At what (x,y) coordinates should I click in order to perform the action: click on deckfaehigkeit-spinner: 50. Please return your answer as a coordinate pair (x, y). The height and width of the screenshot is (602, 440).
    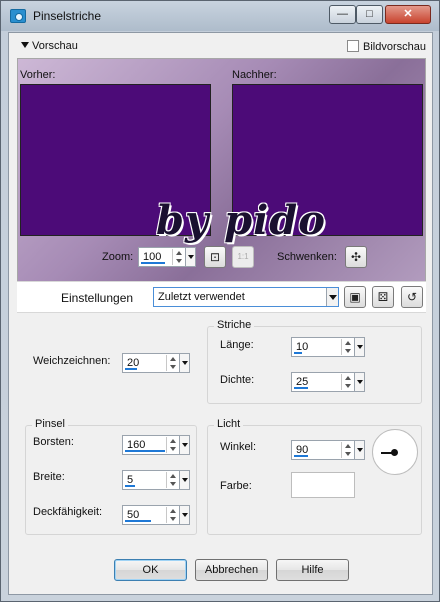
    Looking at the image, I should click on (156, 515).